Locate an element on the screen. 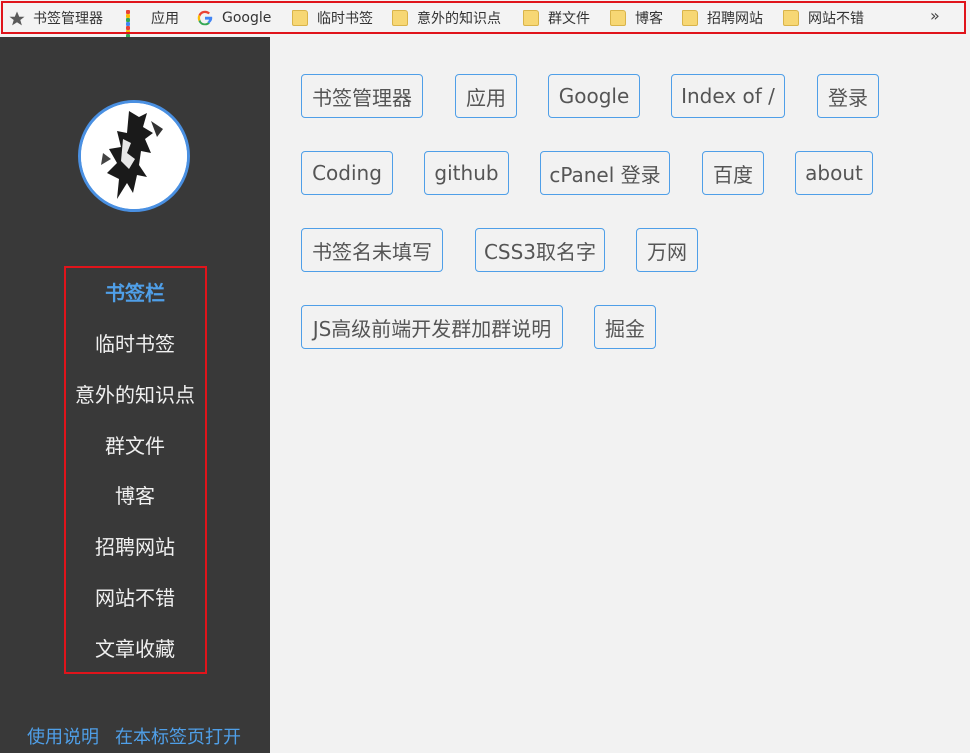  bookmark-button: JS高级前端开发群加群说明 is located at coordinates (432, 327).